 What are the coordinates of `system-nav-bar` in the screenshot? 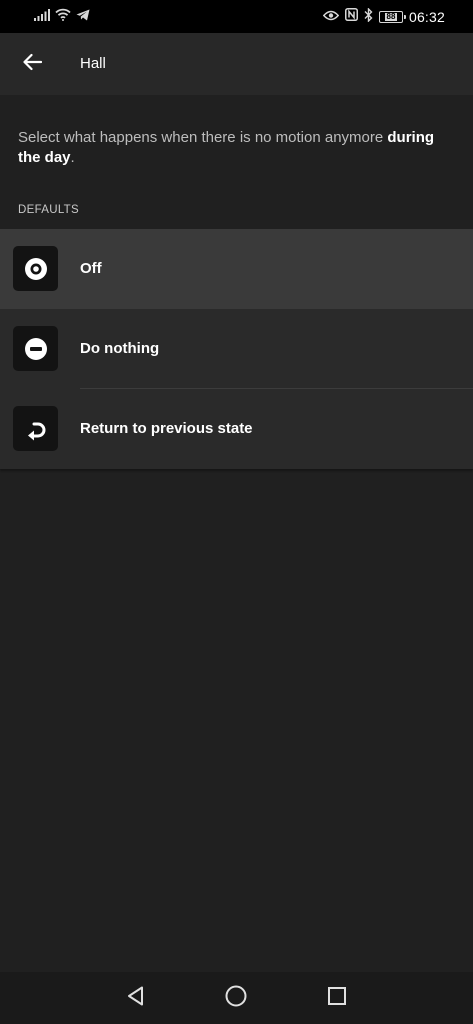 It's located at (236, 998).